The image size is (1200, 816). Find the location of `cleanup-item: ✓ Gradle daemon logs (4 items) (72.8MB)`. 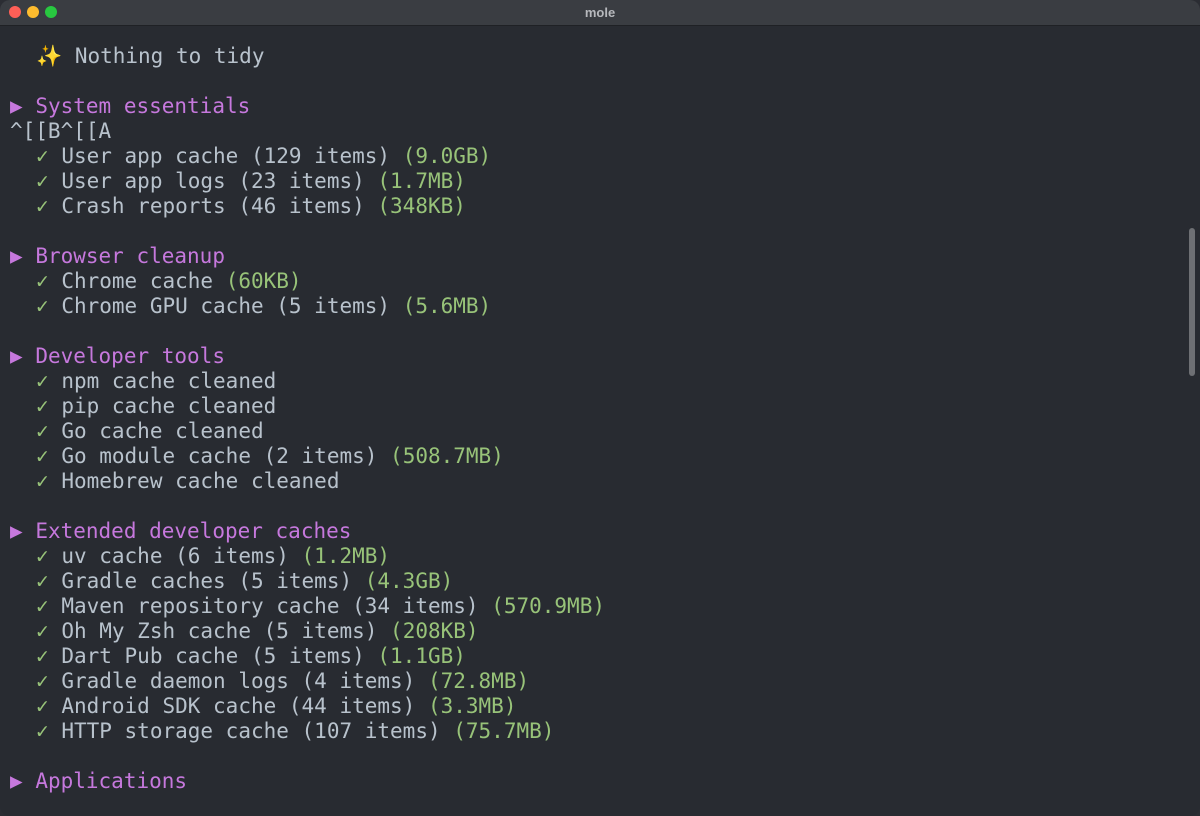

cleanup-item: ✓ Gradle daemon logs (4 items) (72.8MB) is located at coordinates (282, 681).